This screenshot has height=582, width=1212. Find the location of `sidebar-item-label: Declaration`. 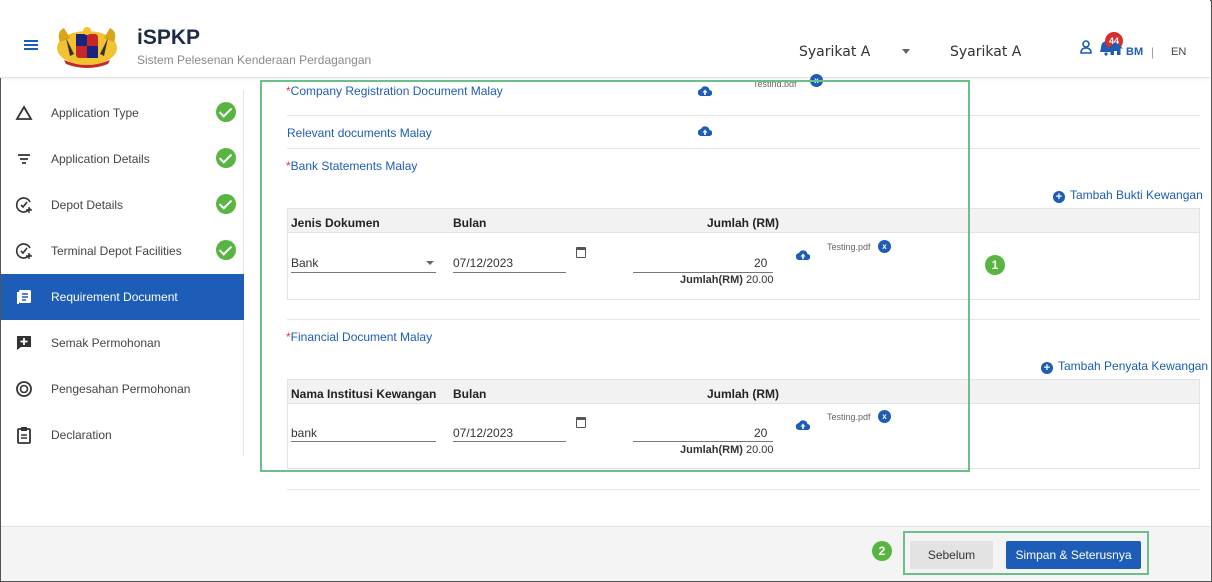

sidebar-item-label: Declaration is located at coordinates (81, 435).